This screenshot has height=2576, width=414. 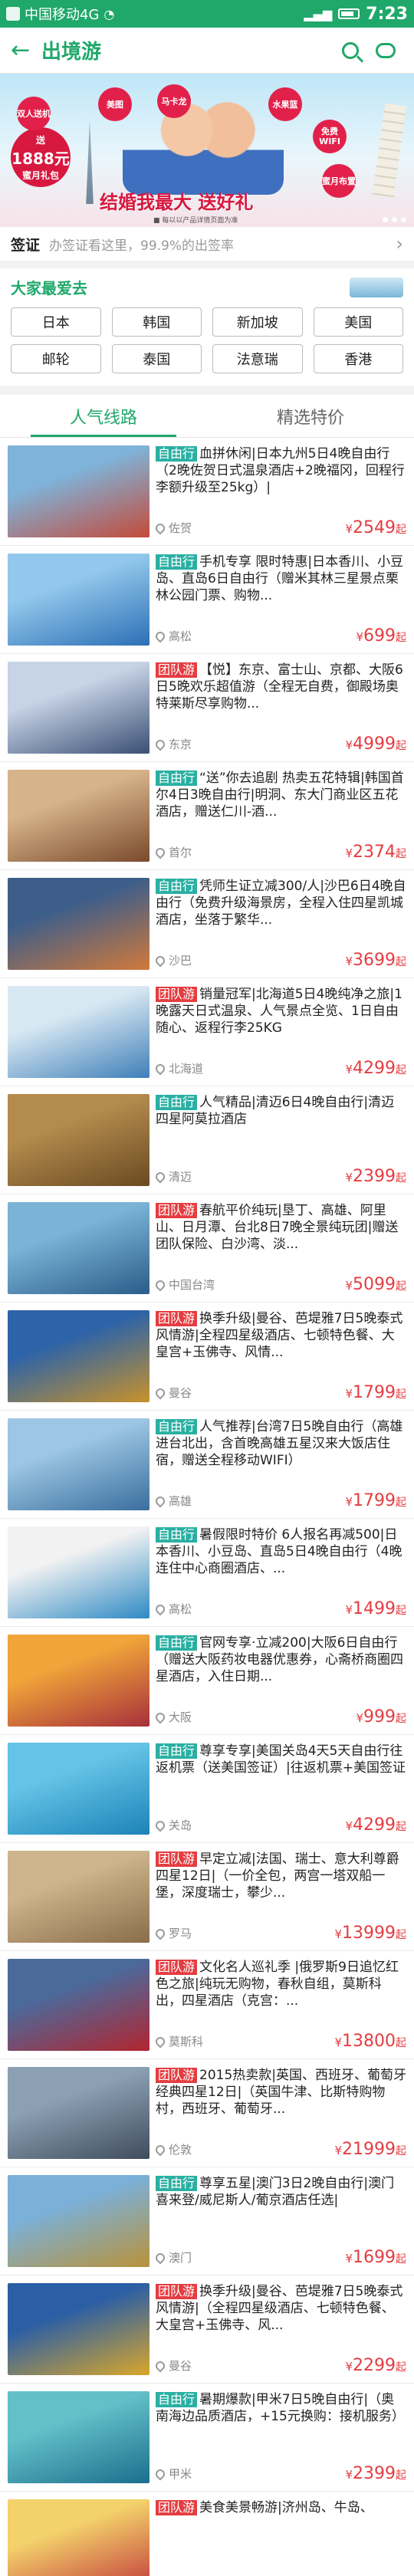 What do you see at coordinates (207, 14) in the screenshot?
I see `status-bar: 中国移动4G ◔ ▂▄▆ 7:23` at bounding box center [207, 14].